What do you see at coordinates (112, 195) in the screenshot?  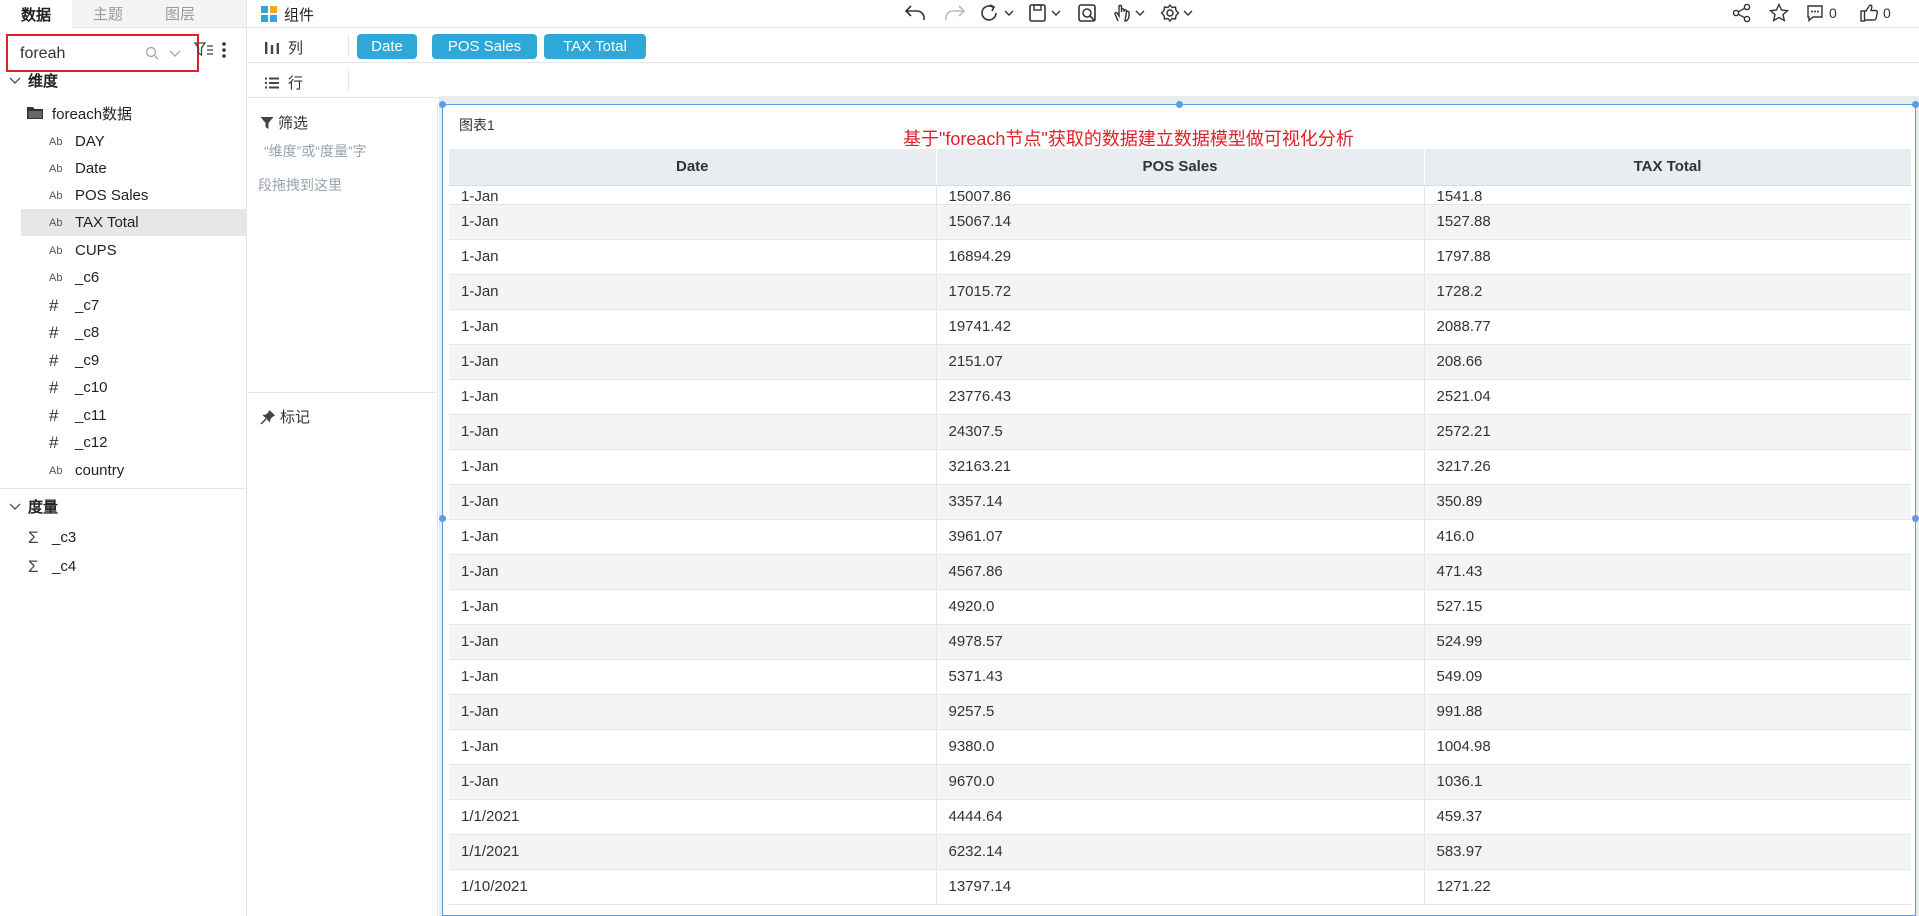 I see `field-label: POS Sales` at bounding box center [112, 195].